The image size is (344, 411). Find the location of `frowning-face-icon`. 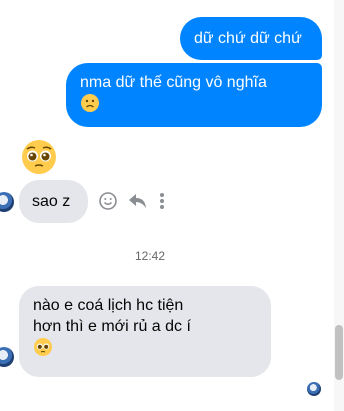

frowning-face-icon is located at coordinates (90, 106).